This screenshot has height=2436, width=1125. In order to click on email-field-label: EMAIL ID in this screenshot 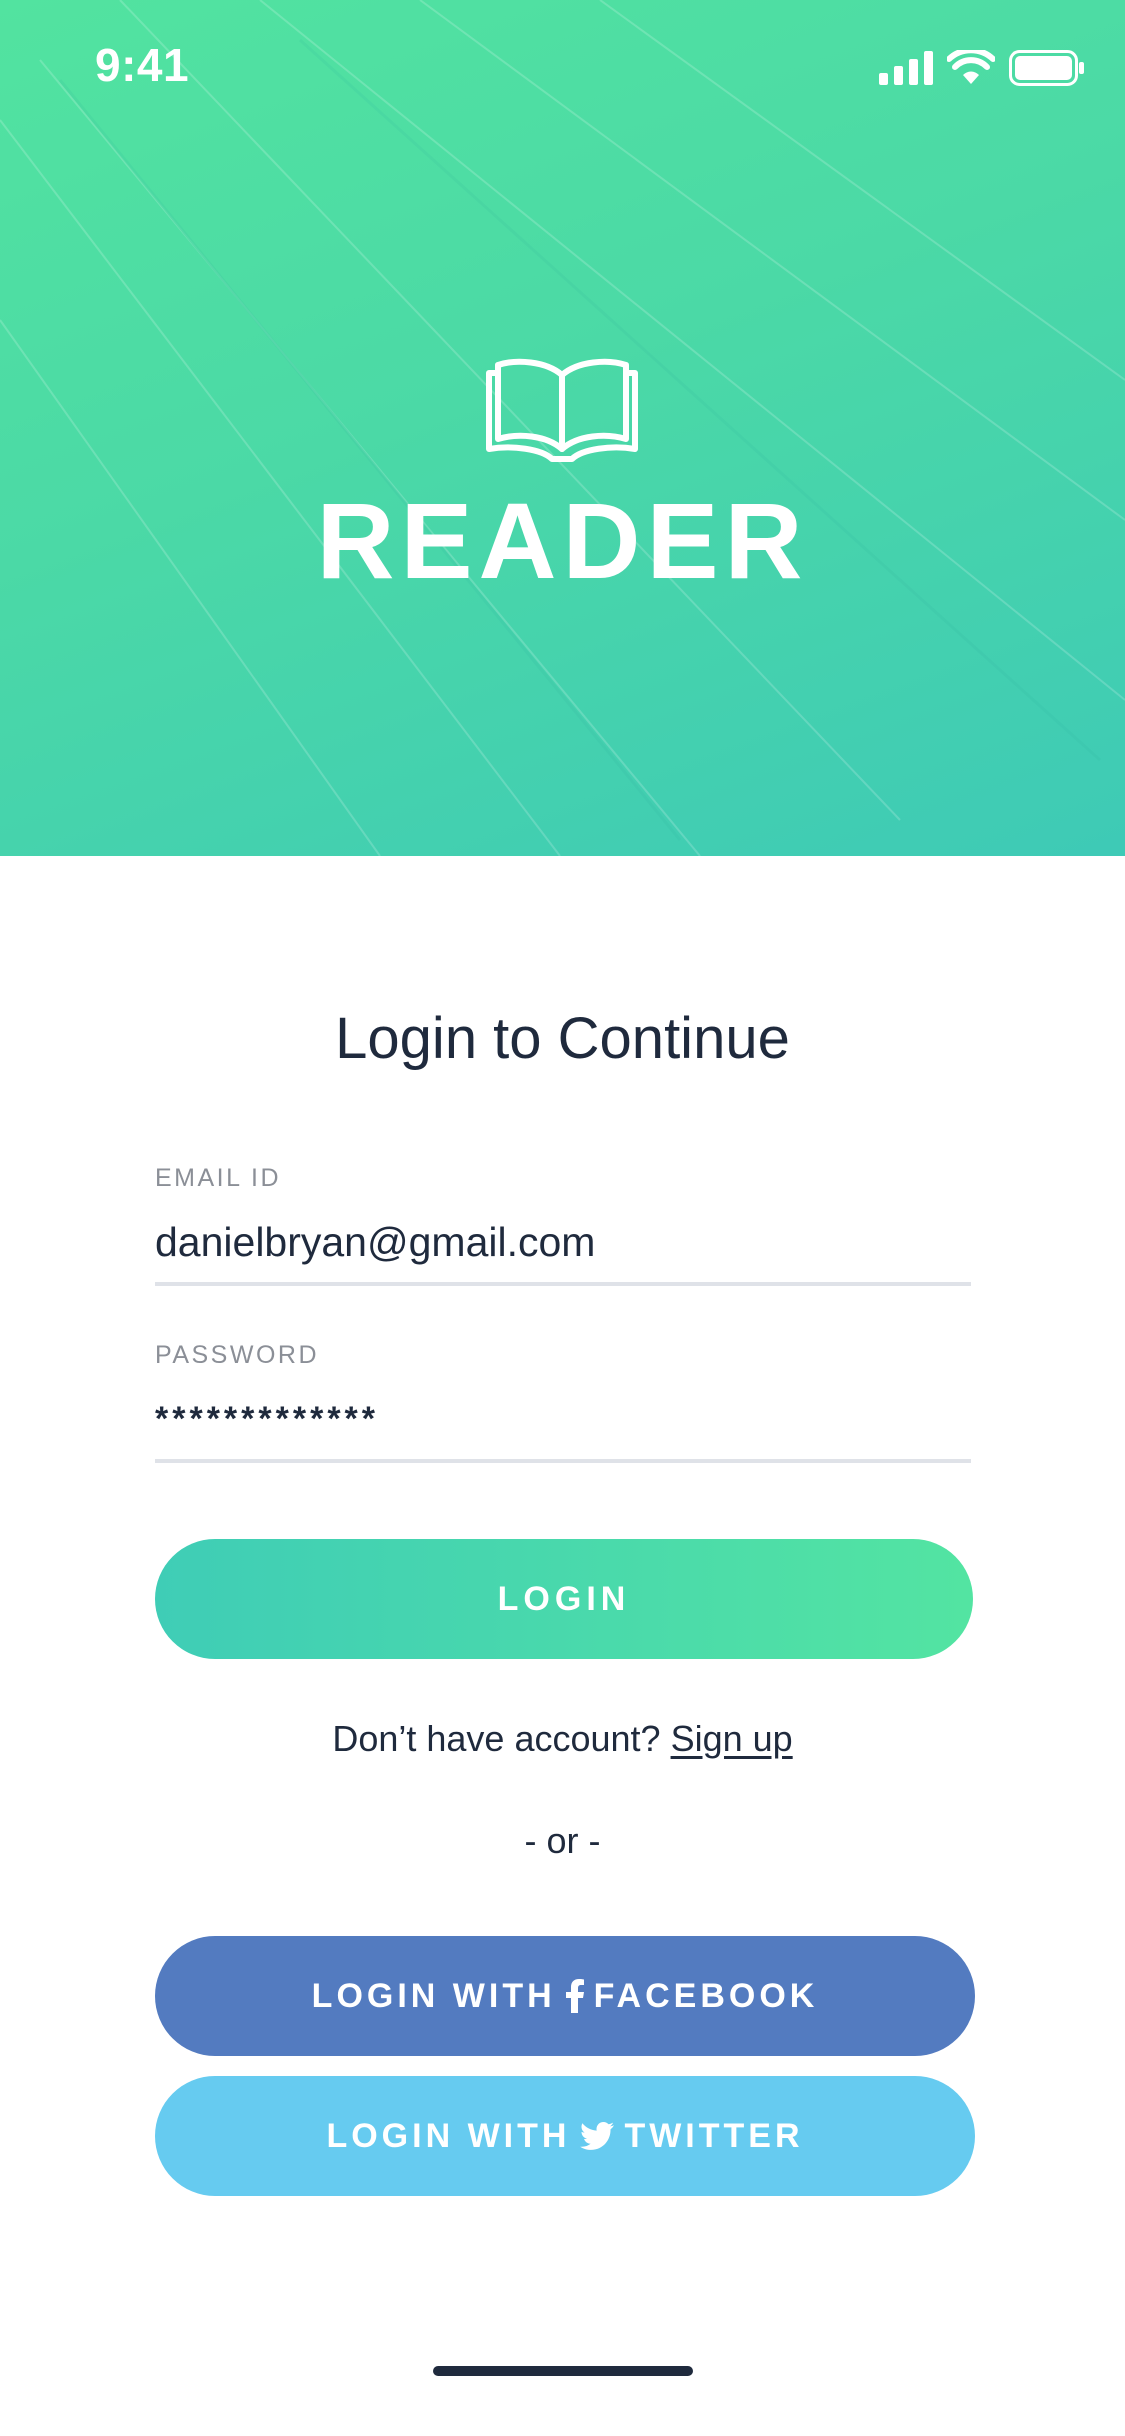, I will do `click(218, 1178)`.